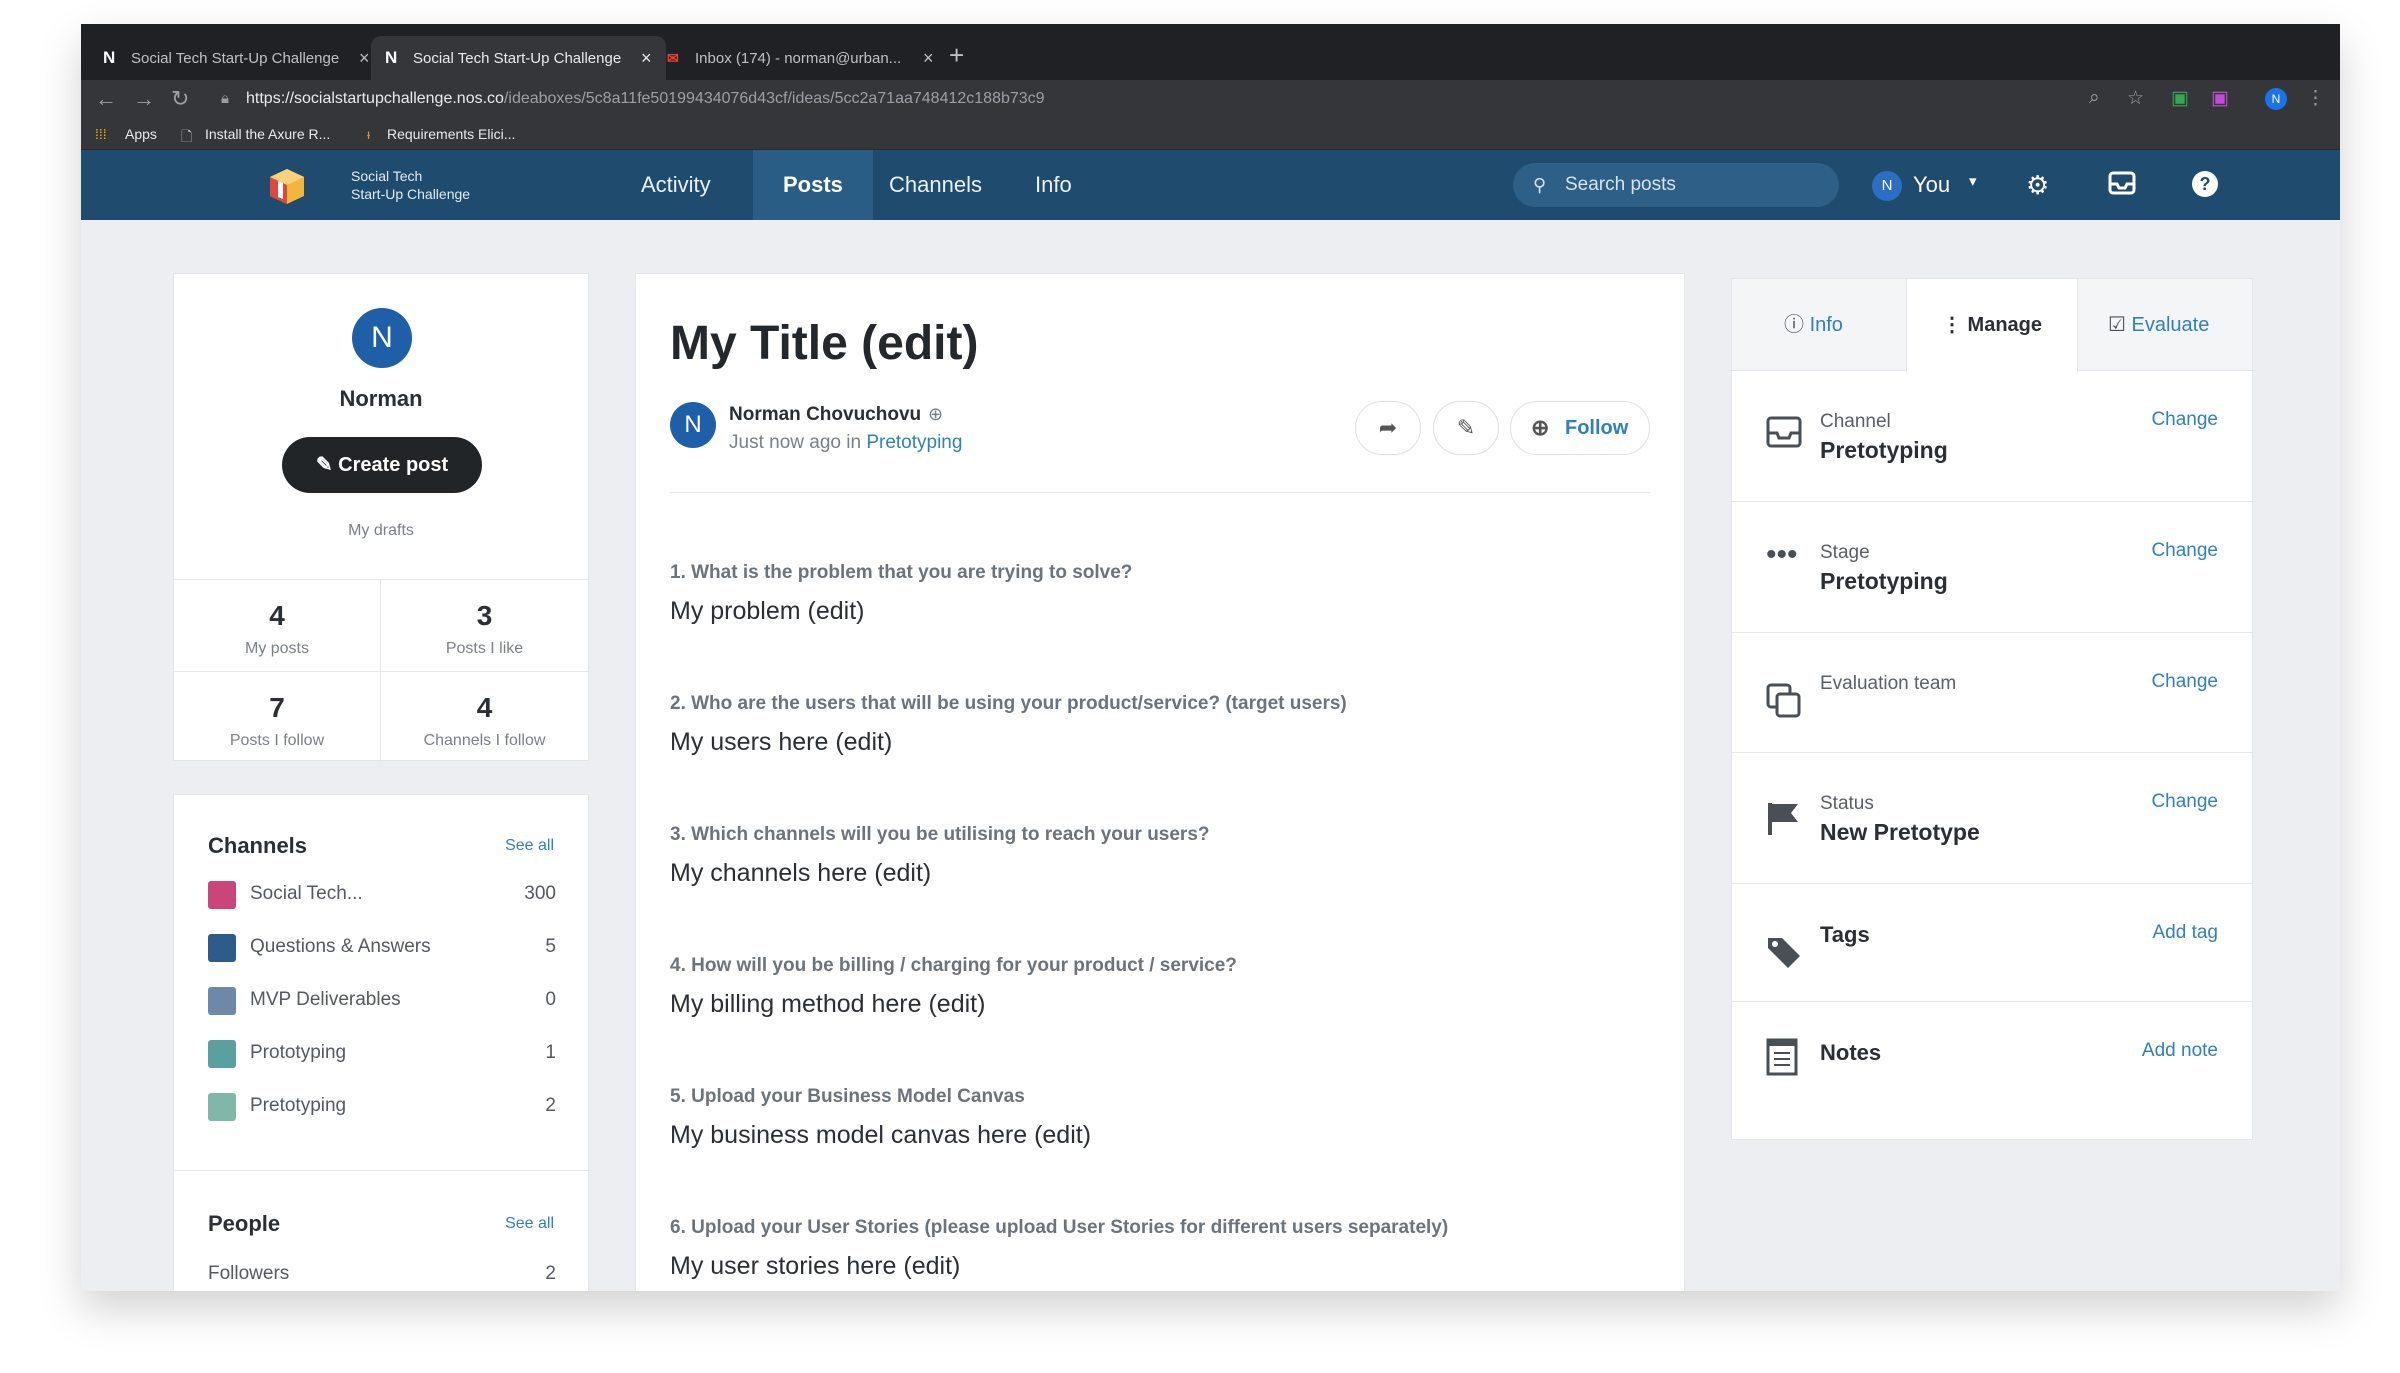 The width and height of the screenshot is (2400, 1373). I want to click on user-menu: You, so click(1931, 185).